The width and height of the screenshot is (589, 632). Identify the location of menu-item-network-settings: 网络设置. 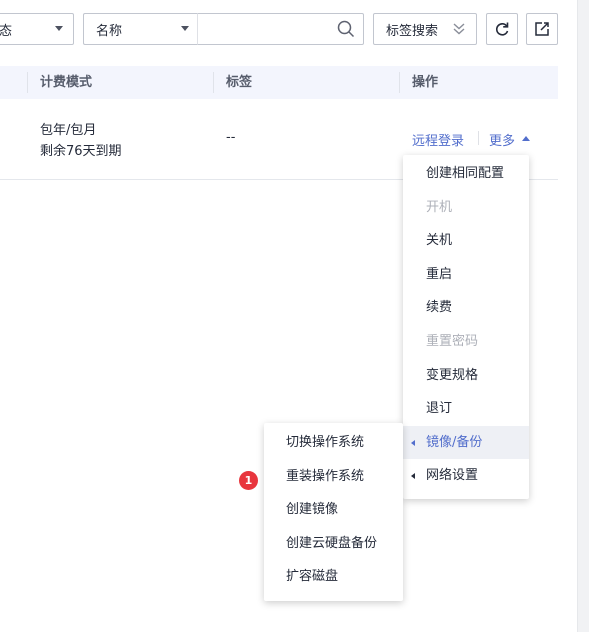
(466, 476).